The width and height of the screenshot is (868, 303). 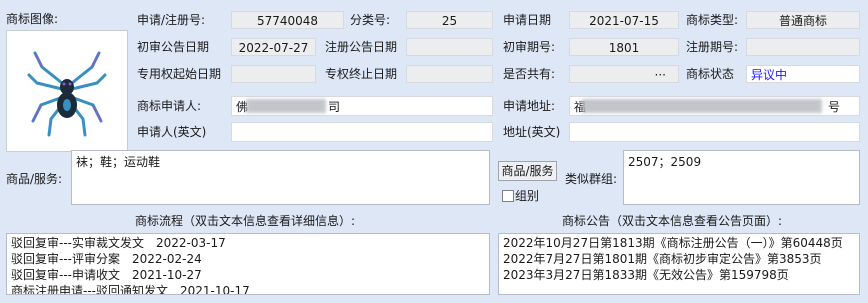 I want to click on status-label: 商标状态, so click(x=710, y=74).